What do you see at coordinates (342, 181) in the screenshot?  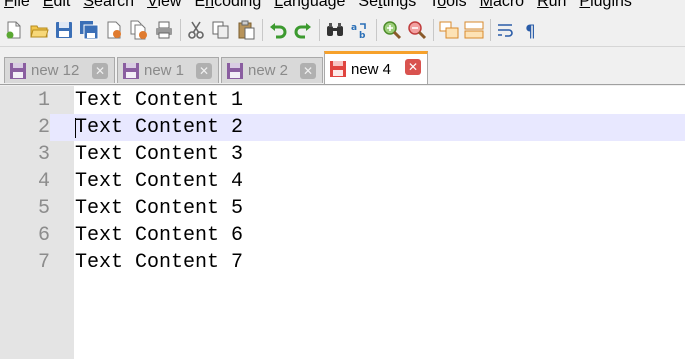 I see `editor-line: 4 Text Content 4` at bounding box center [342, 181].